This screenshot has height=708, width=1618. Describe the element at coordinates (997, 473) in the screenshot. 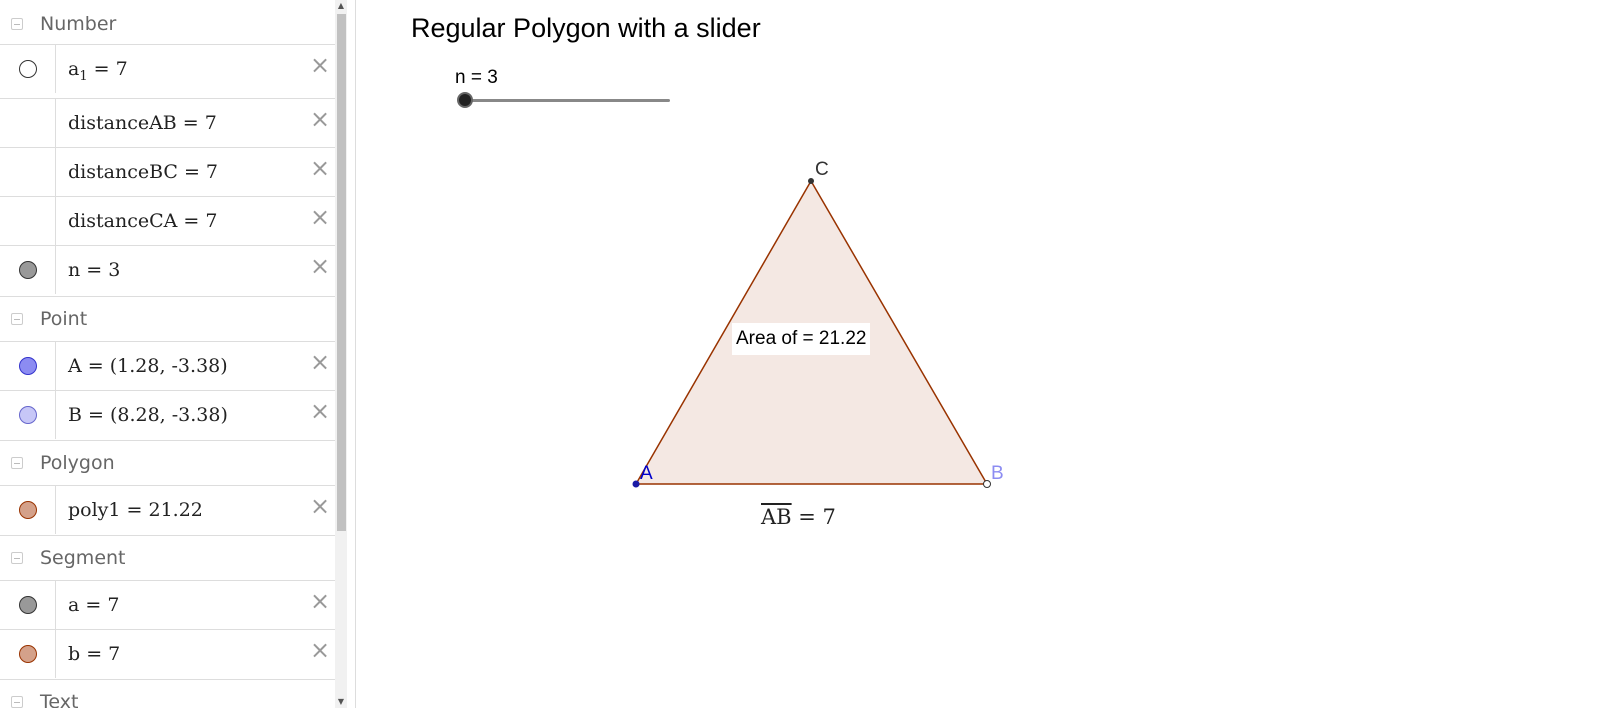

I see `point-B-label: B` at that location.